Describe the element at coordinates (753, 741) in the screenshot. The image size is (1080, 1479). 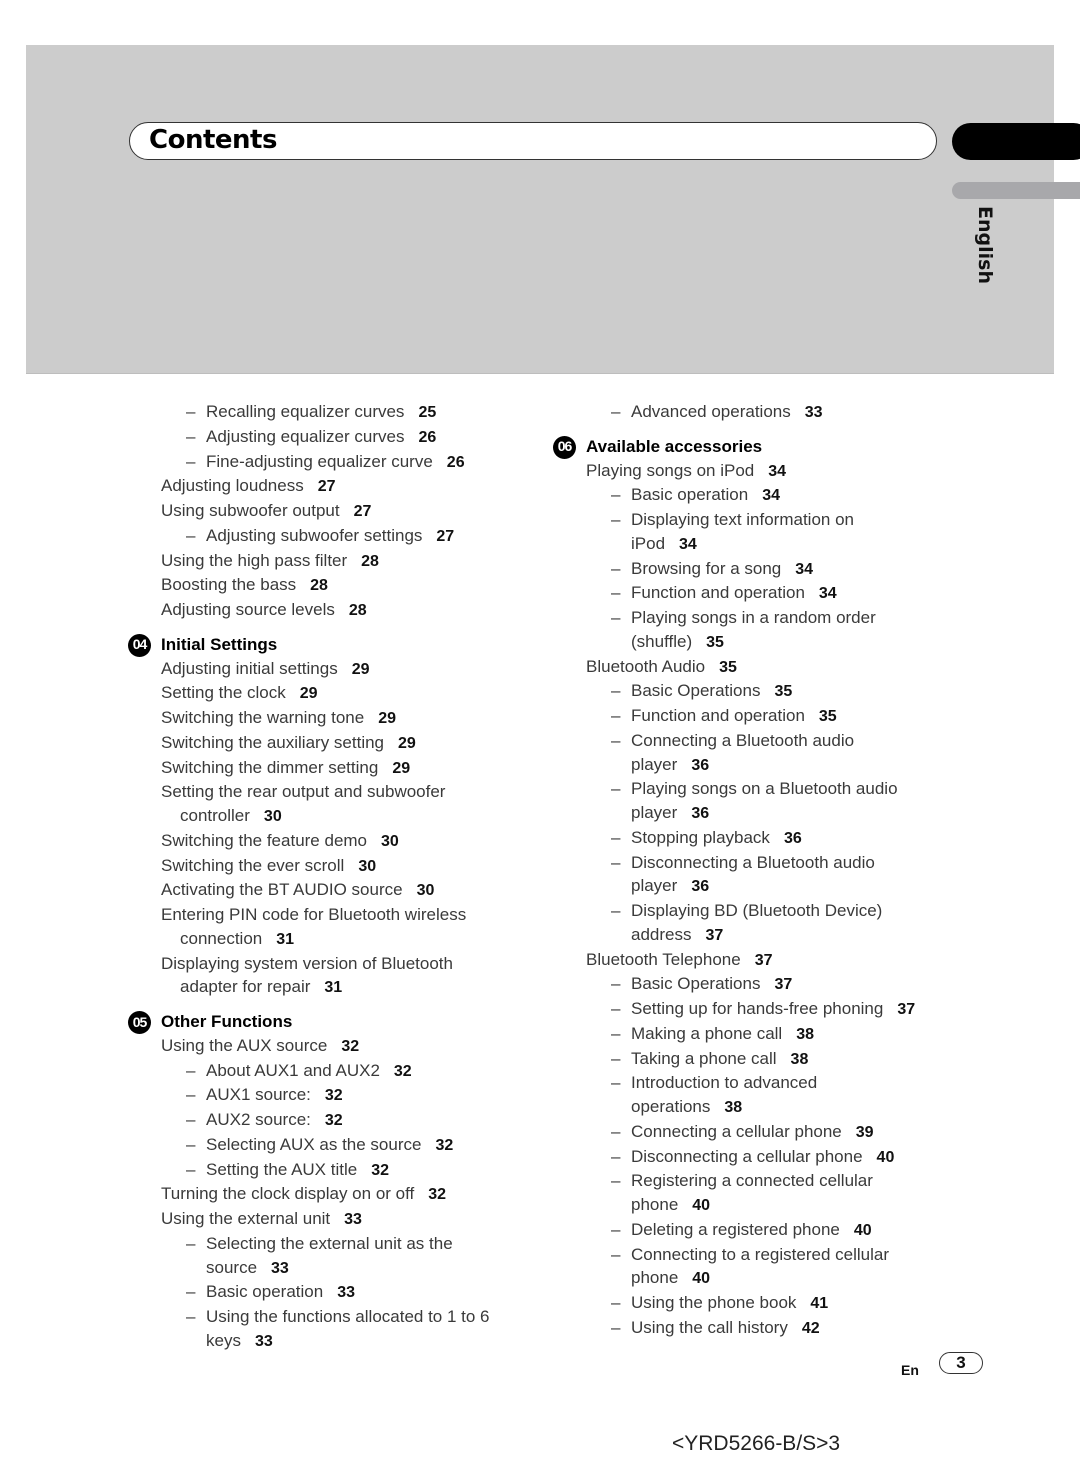
I see `toc-subentry: – Connecting a Bluetooth audio` at that location.